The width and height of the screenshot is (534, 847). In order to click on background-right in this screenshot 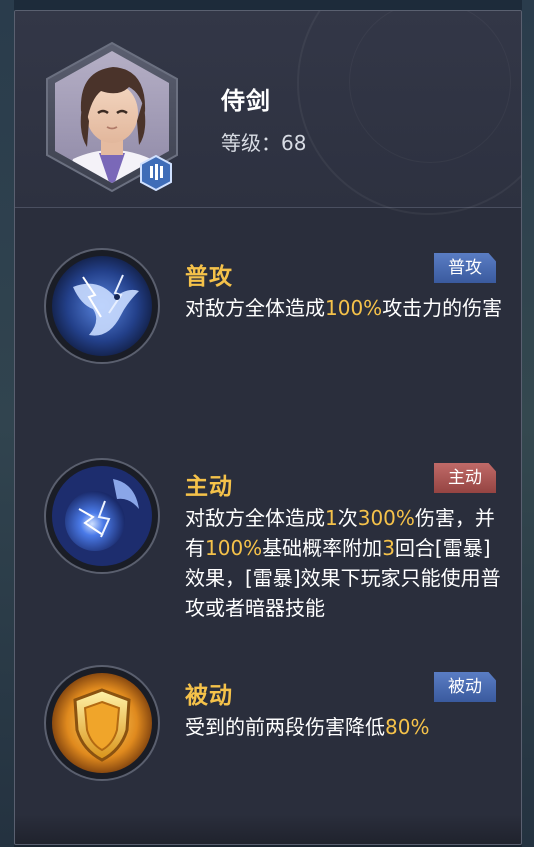, I will do `click(528, 423)`.